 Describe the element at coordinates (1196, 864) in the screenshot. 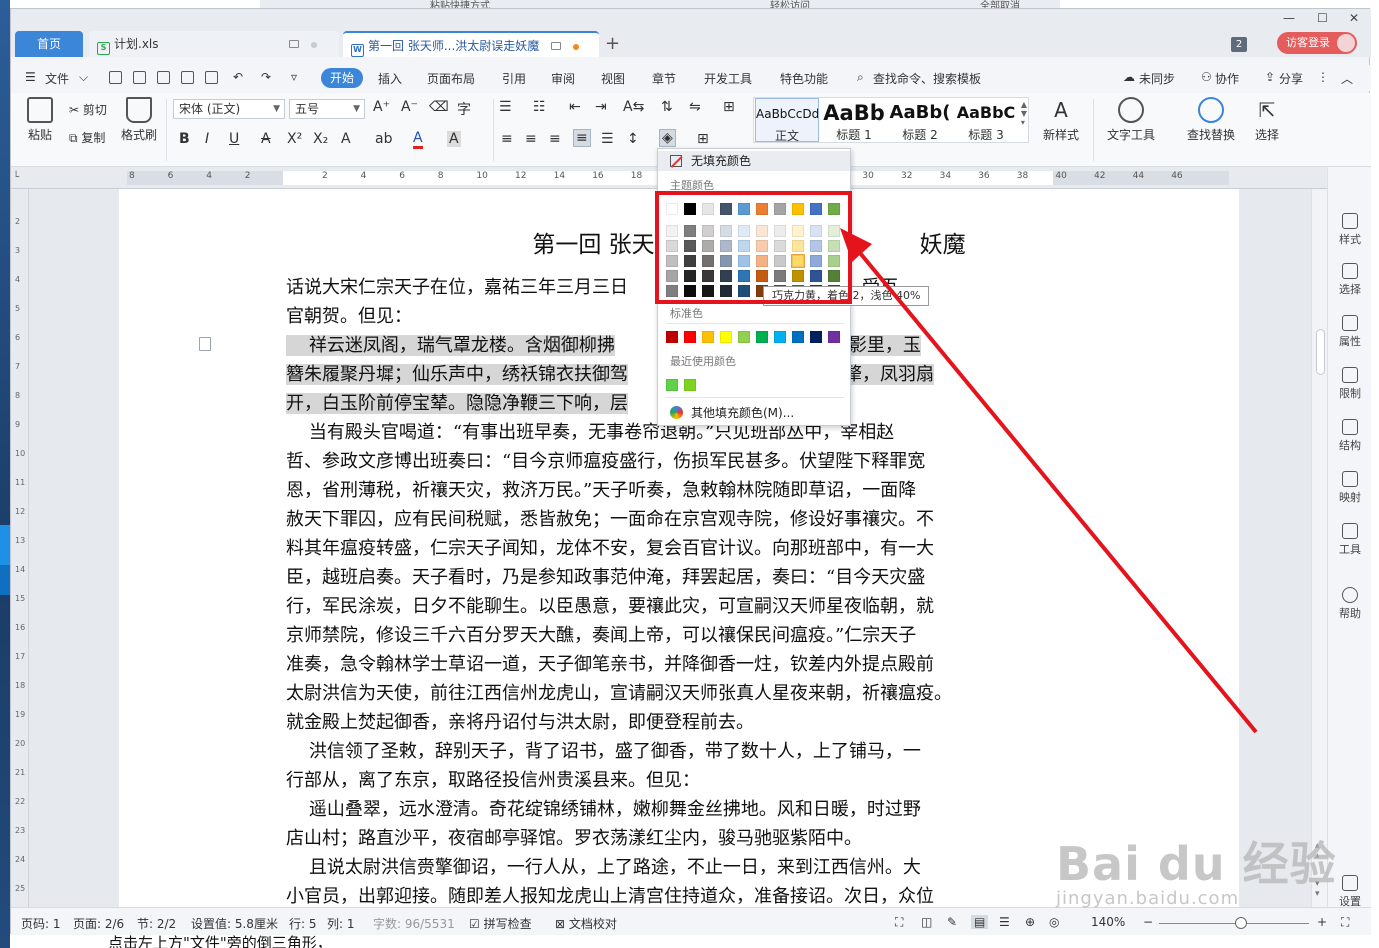

I see `watermark-logo: Bai du 经验` at that location.